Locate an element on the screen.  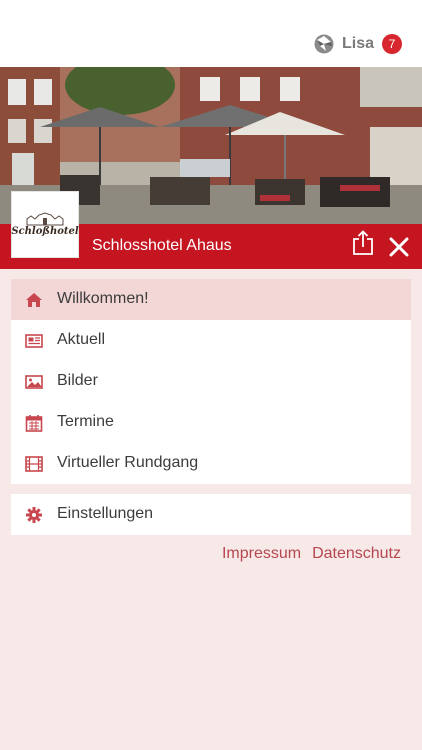
user-profile: Lisa 7 is located at coordinates (358, 44).